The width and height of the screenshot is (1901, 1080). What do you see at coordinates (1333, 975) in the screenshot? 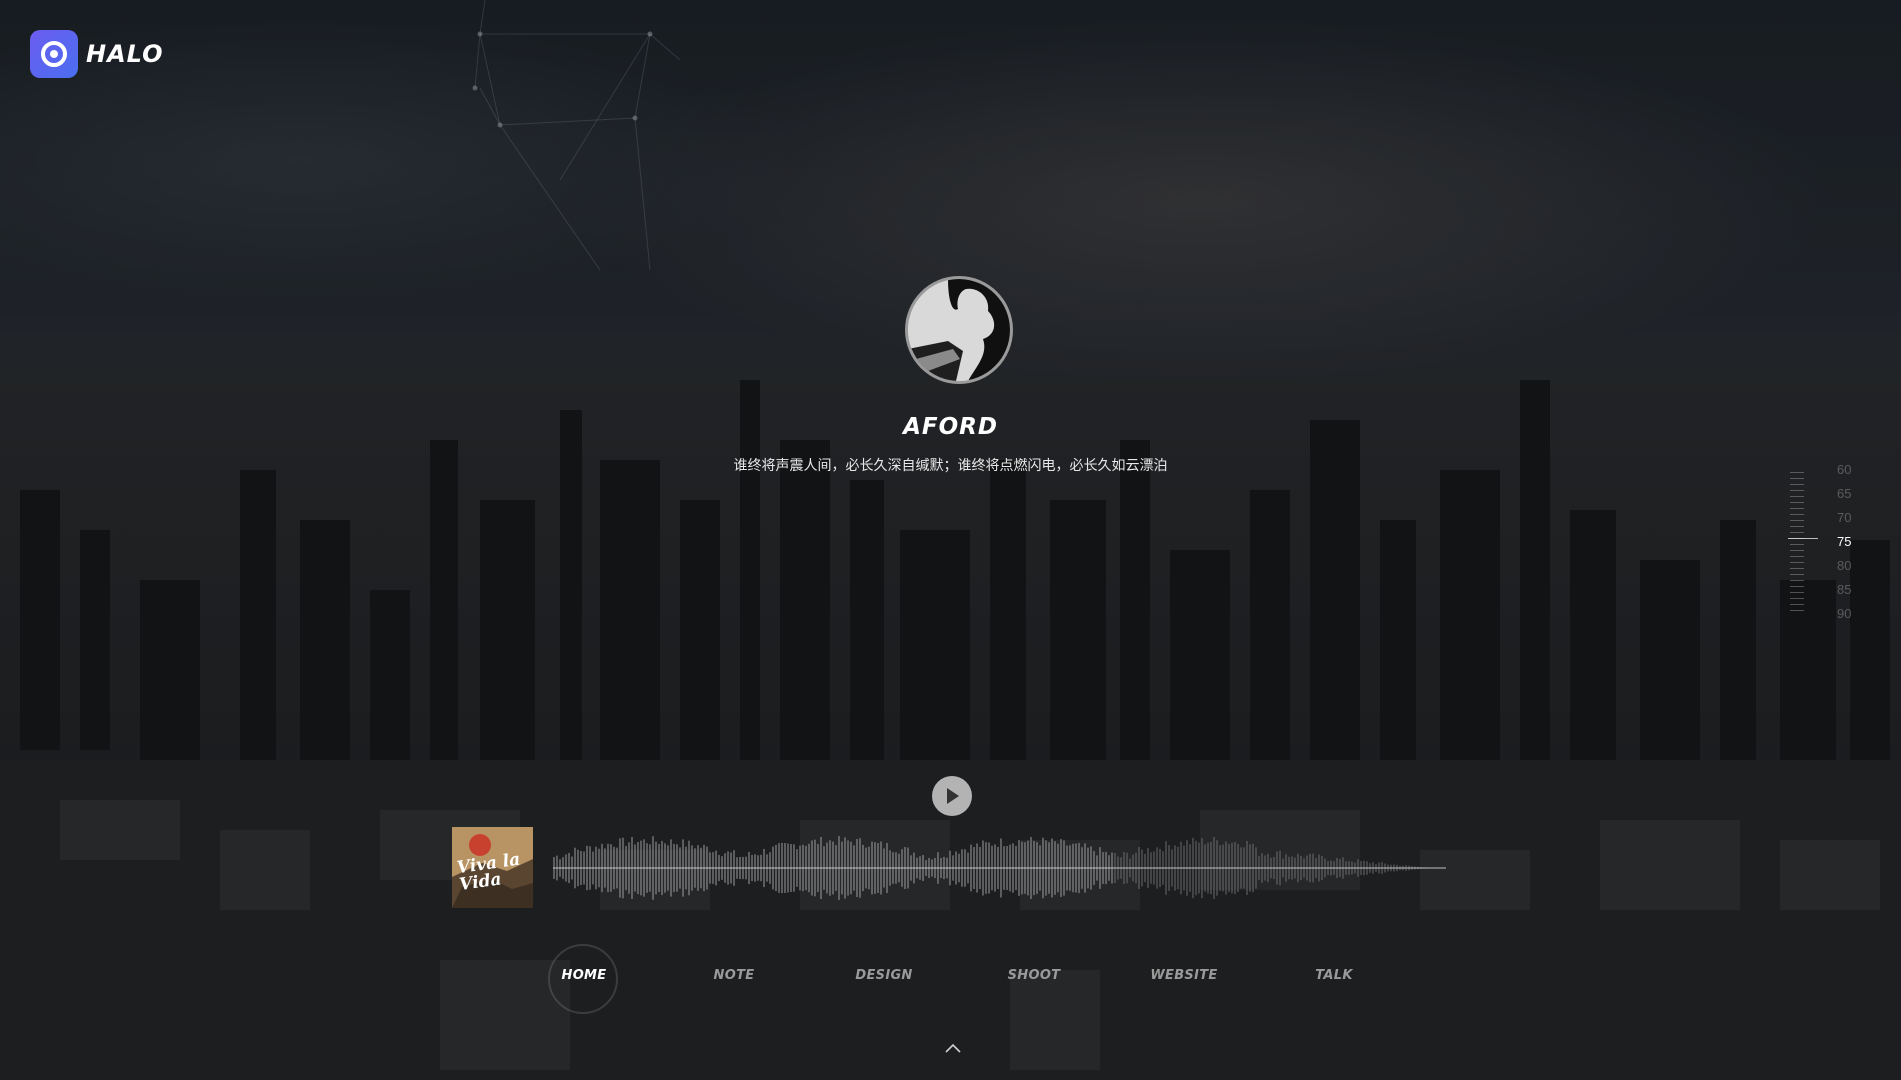
I see `nav-item-talk: TALK` at bounding box center [1333, 975].